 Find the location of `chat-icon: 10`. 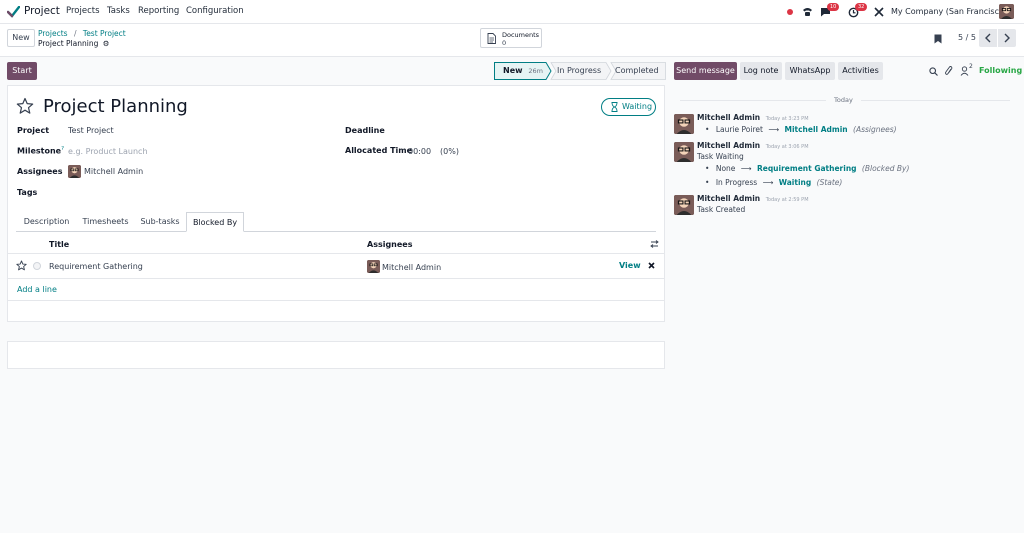

chat-icon: 10 is located at coordinates (830, 10).